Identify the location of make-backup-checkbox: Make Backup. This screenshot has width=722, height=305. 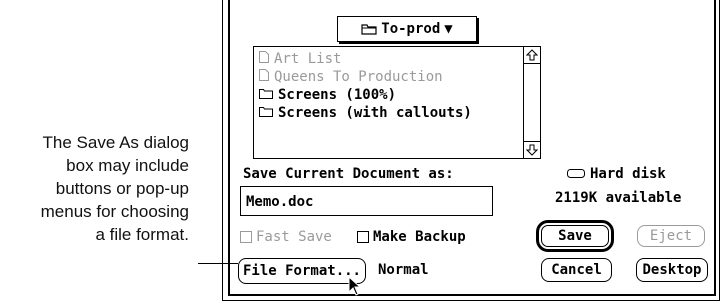
(411, 237).